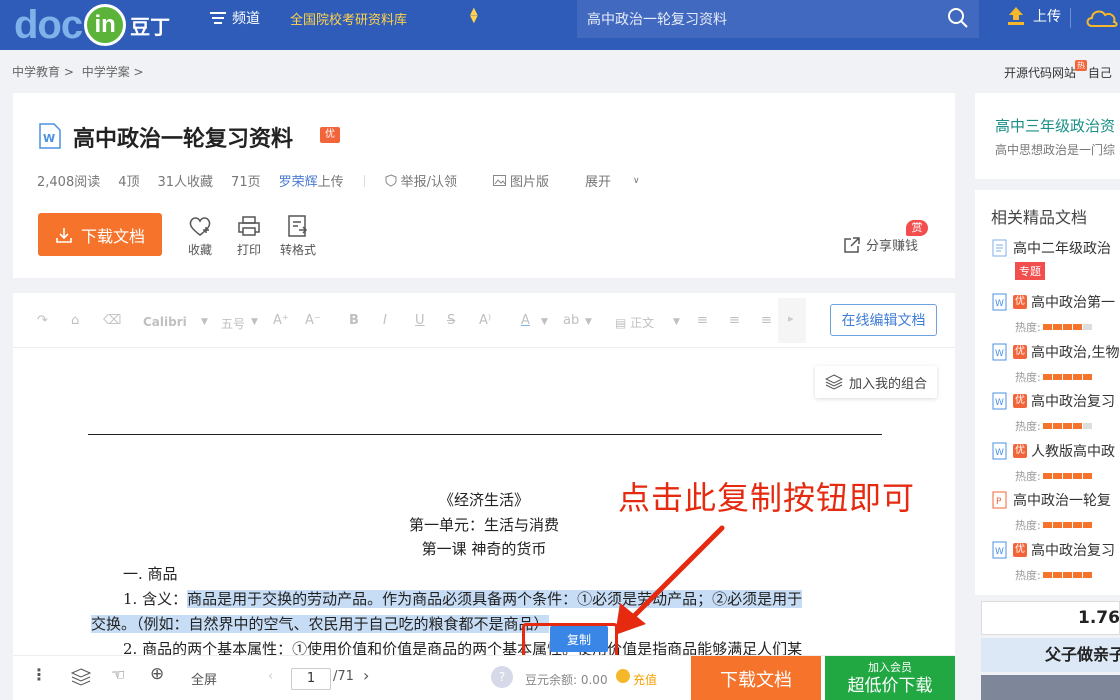 This screenshot has width=1120, height=700. What do you see at coordinates (883, 320) in the screenshot?
I see `online-edit-button: 在线编辑文档` at bounding box center [883, 320].